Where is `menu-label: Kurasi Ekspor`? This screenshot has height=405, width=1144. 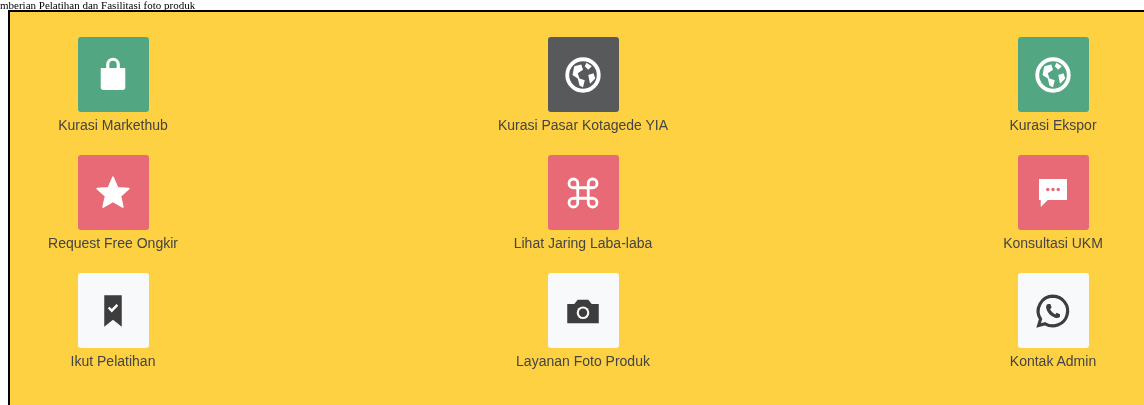 menu-label: Kurasi Ekspor is located at coordinates (1053, 125).